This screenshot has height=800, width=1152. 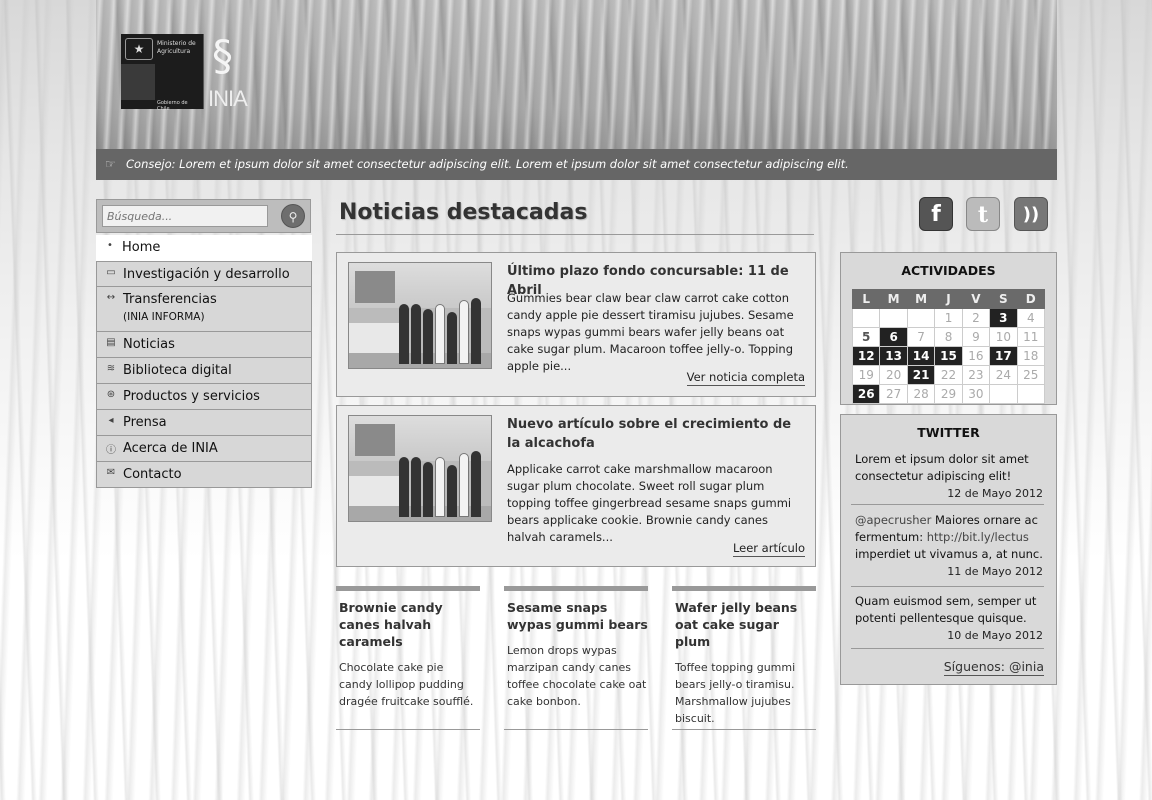 I want to click on sidebar-item-investigacion: ▭ Investigación y desarrollo, so click(x=204, y=274).